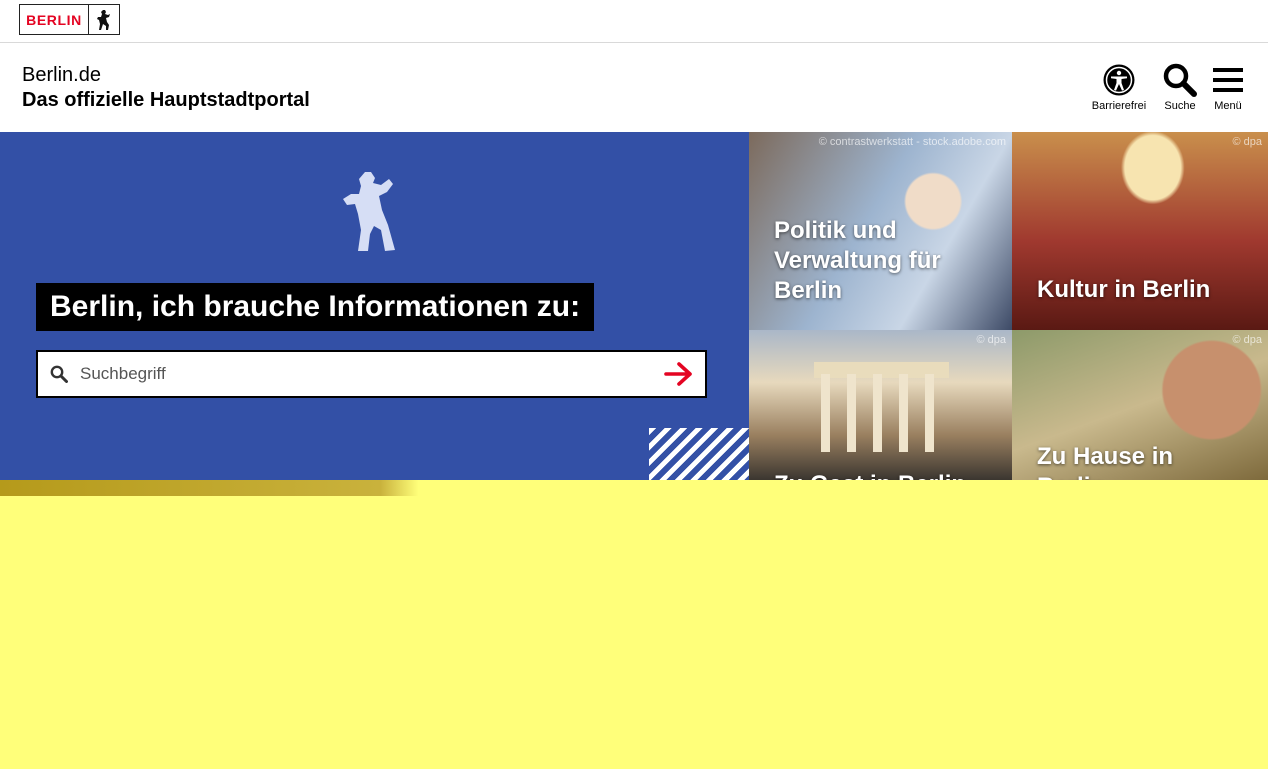 Image resolution: width=1268 pixels, height=769 pixels. I want to click on bear-icon, so click(104, 19).